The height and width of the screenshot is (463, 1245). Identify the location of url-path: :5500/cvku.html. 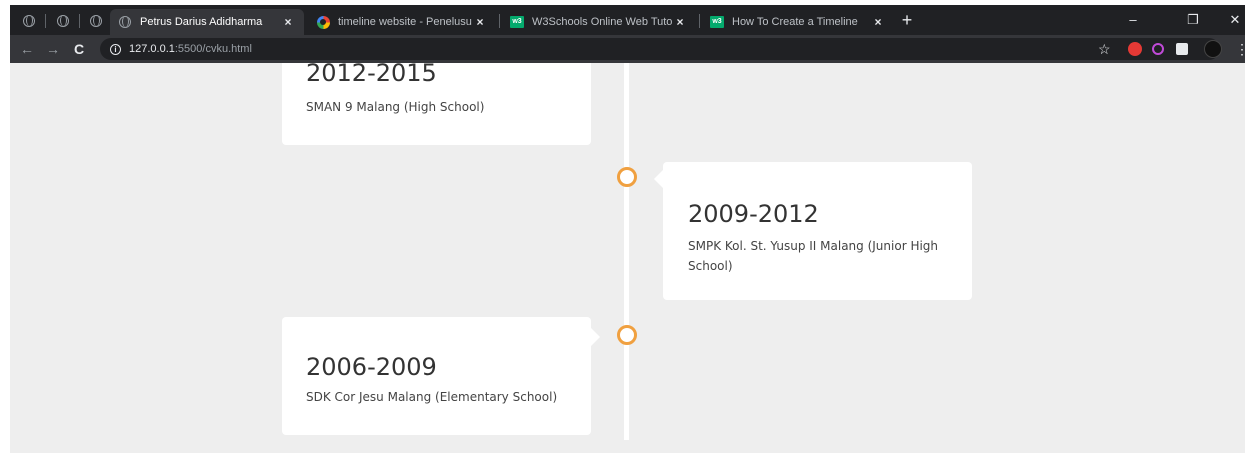
(213, 49).